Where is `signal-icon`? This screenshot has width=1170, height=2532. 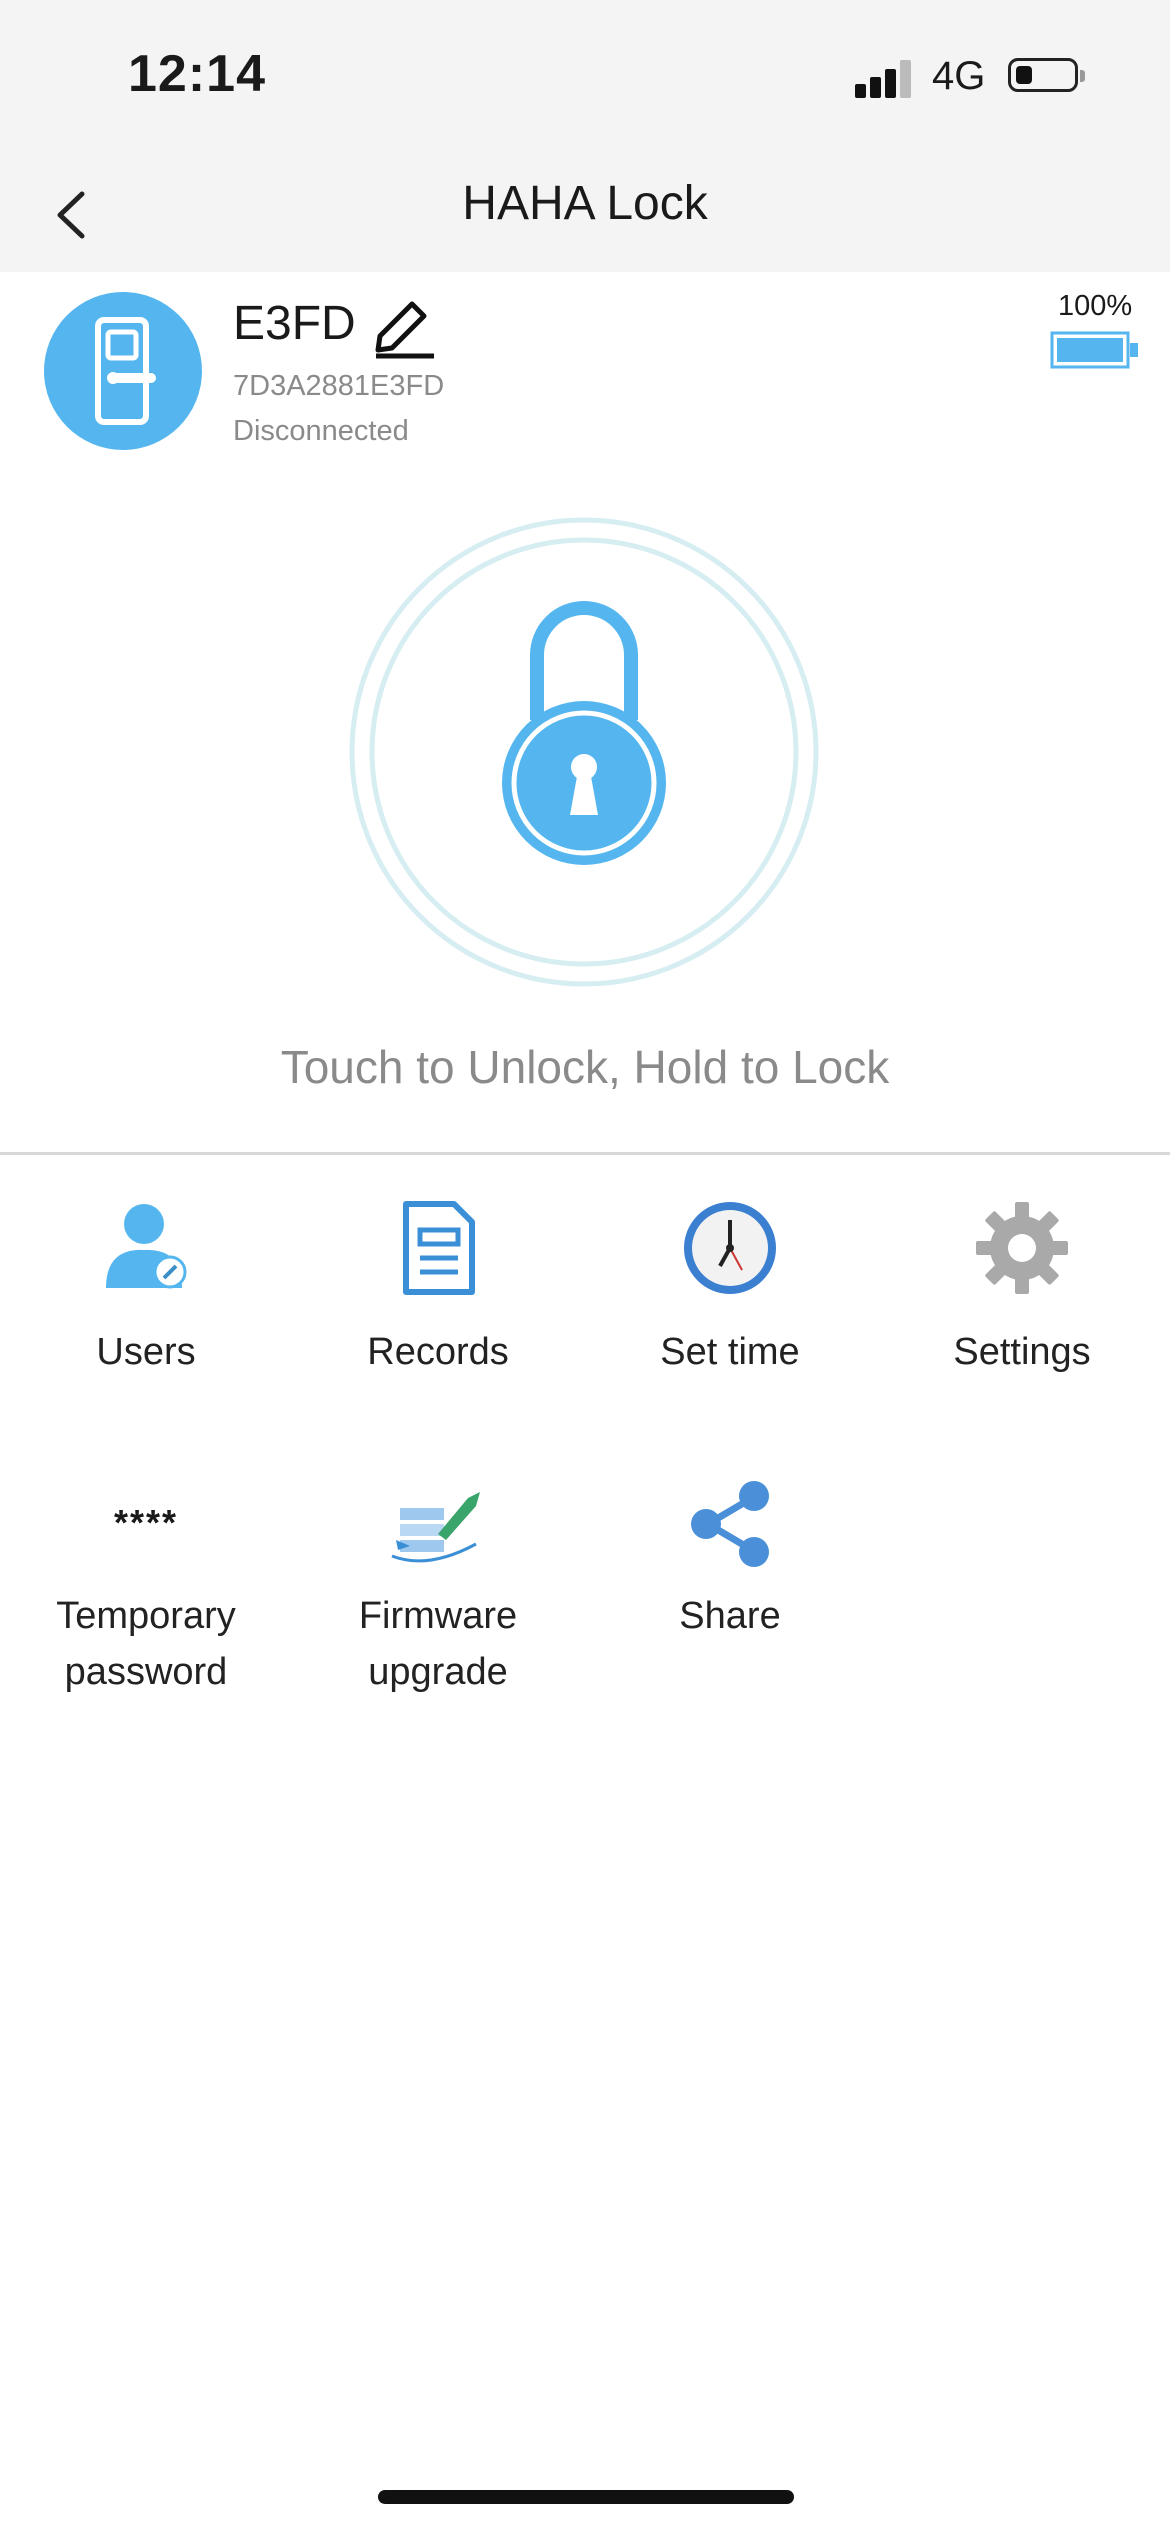 signal-icon is located at coordinates (885, 78).